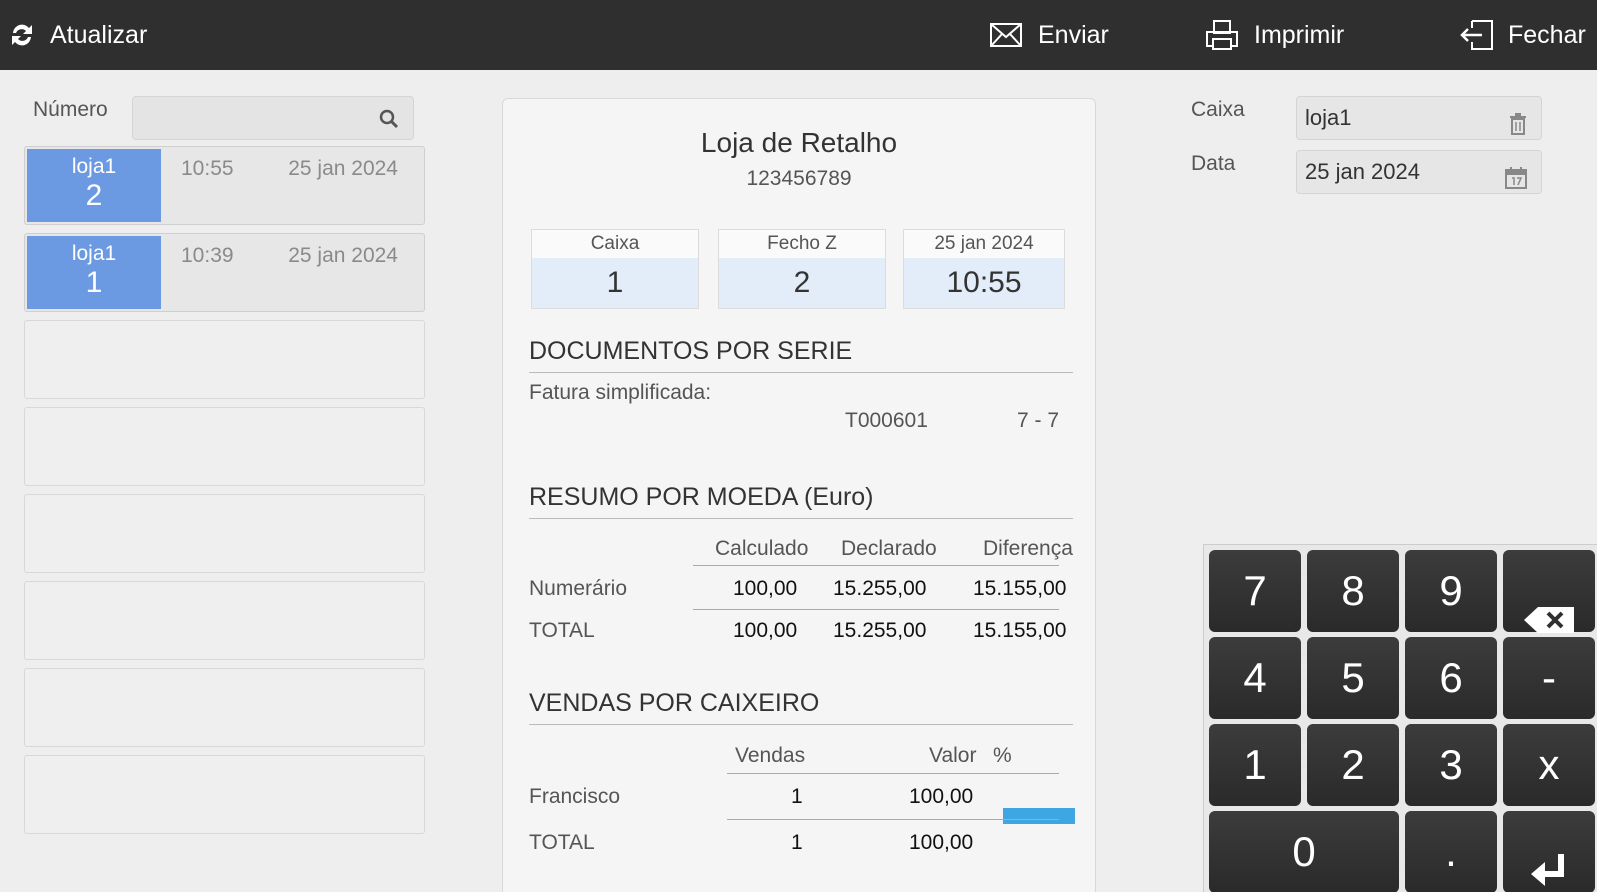 The height and width of the screenshot is (892, 1597). I want to click on kpi-fecho-label: Fecho Z, so click(802, 244).